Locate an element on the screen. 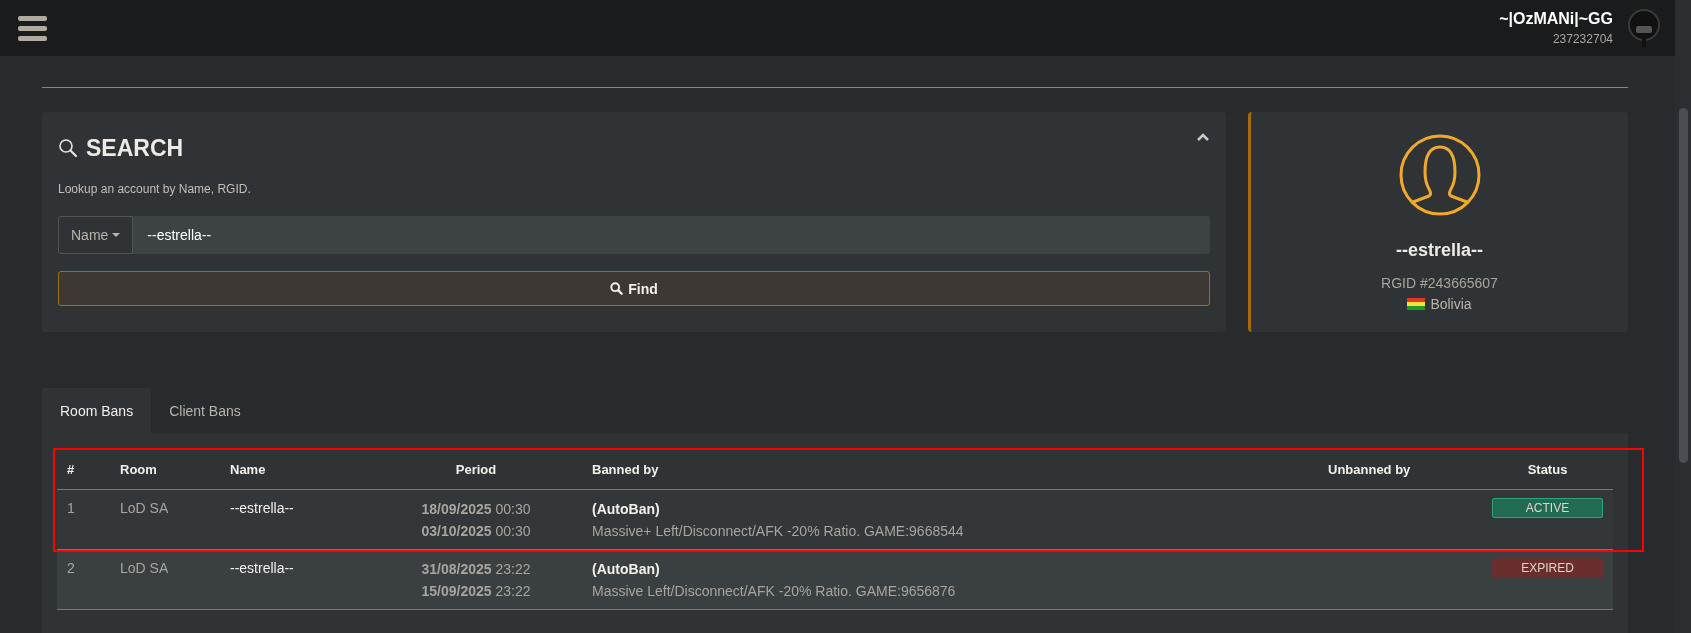 This screenshot has height=633, width=1691. search-field: --estrella-- is located at coordinates (671, 235).